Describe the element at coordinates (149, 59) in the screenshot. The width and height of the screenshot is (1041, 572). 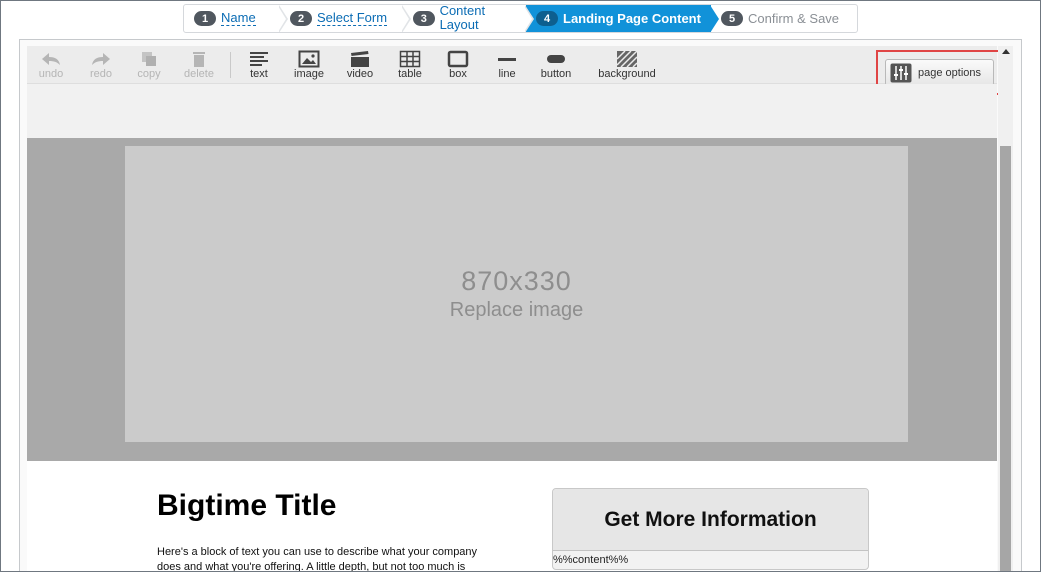
I see `copy-icon` at that location.